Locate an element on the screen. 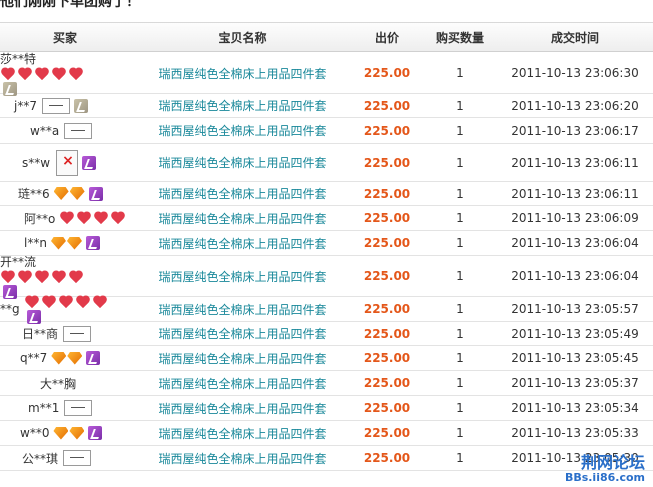 The width and height of the screenshot is (653, 487). order-time: 2011-10-13 23:06:11 is located at coordinates (575, 193).